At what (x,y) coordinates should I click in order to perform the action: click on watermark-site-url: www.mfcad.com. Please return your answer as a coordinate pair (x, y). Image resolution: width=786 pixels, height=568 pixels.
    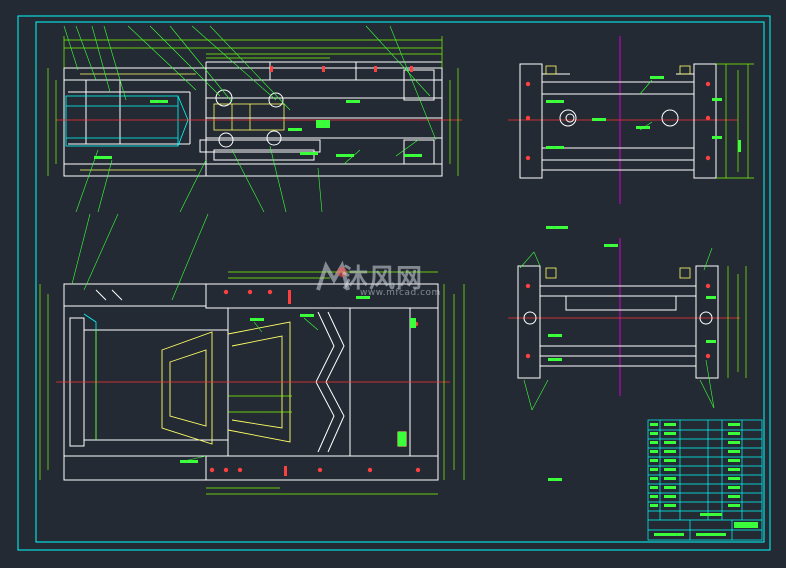
    Looking at the image, I should click on (400, 293).